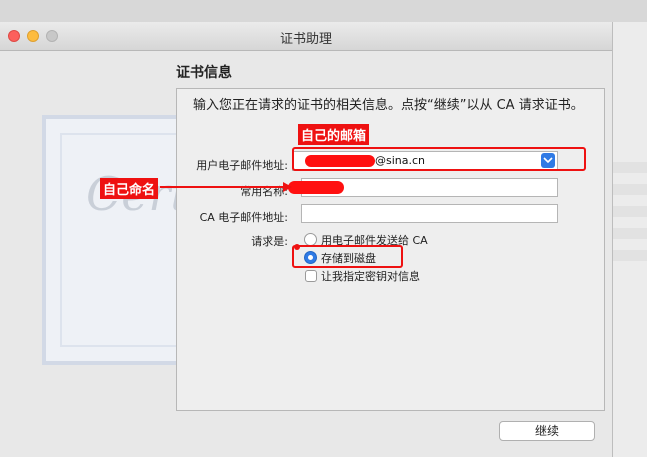 This screenshot has height=457, width=647. I want to click on continue-button: 继续, so click(547, 431).